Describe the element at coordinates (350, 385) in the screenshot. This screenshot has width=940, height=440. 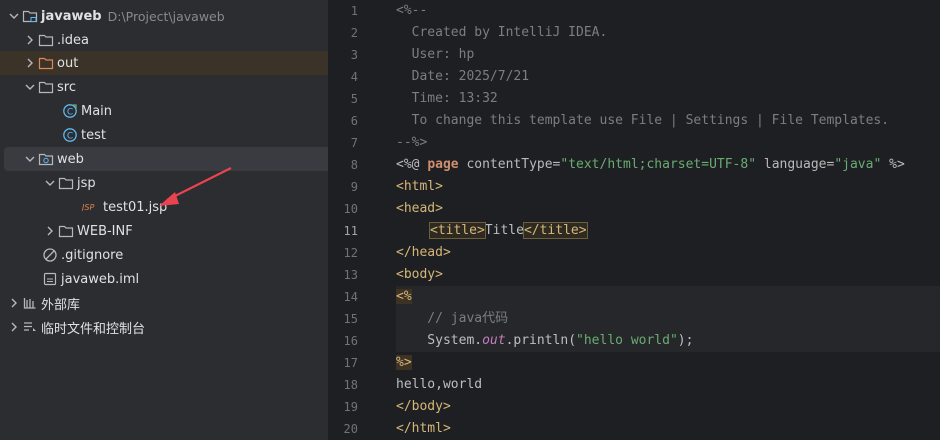
I see `line-number: 18` at that location.